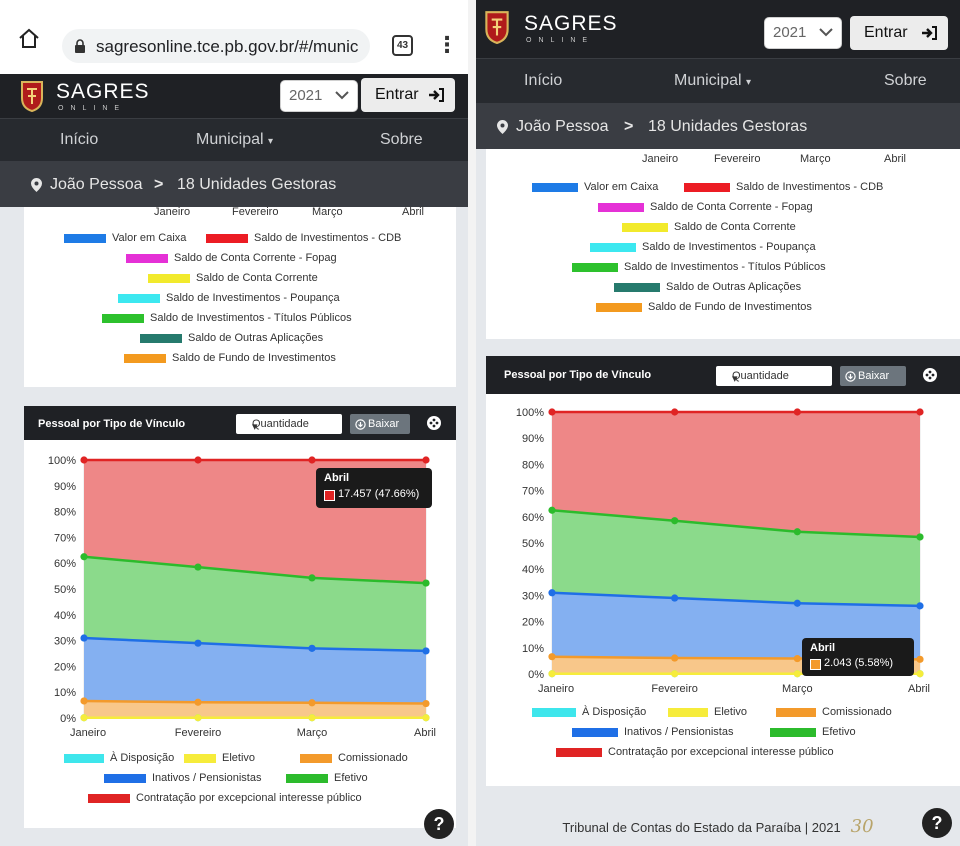 Image resolution: width=960 pixels, height=846 pixels. Describe the element at coordinates (216, 46) in the screenshot. I see `url-field: sagresonline.tce.pb.gov.br/#/munic` at that location.